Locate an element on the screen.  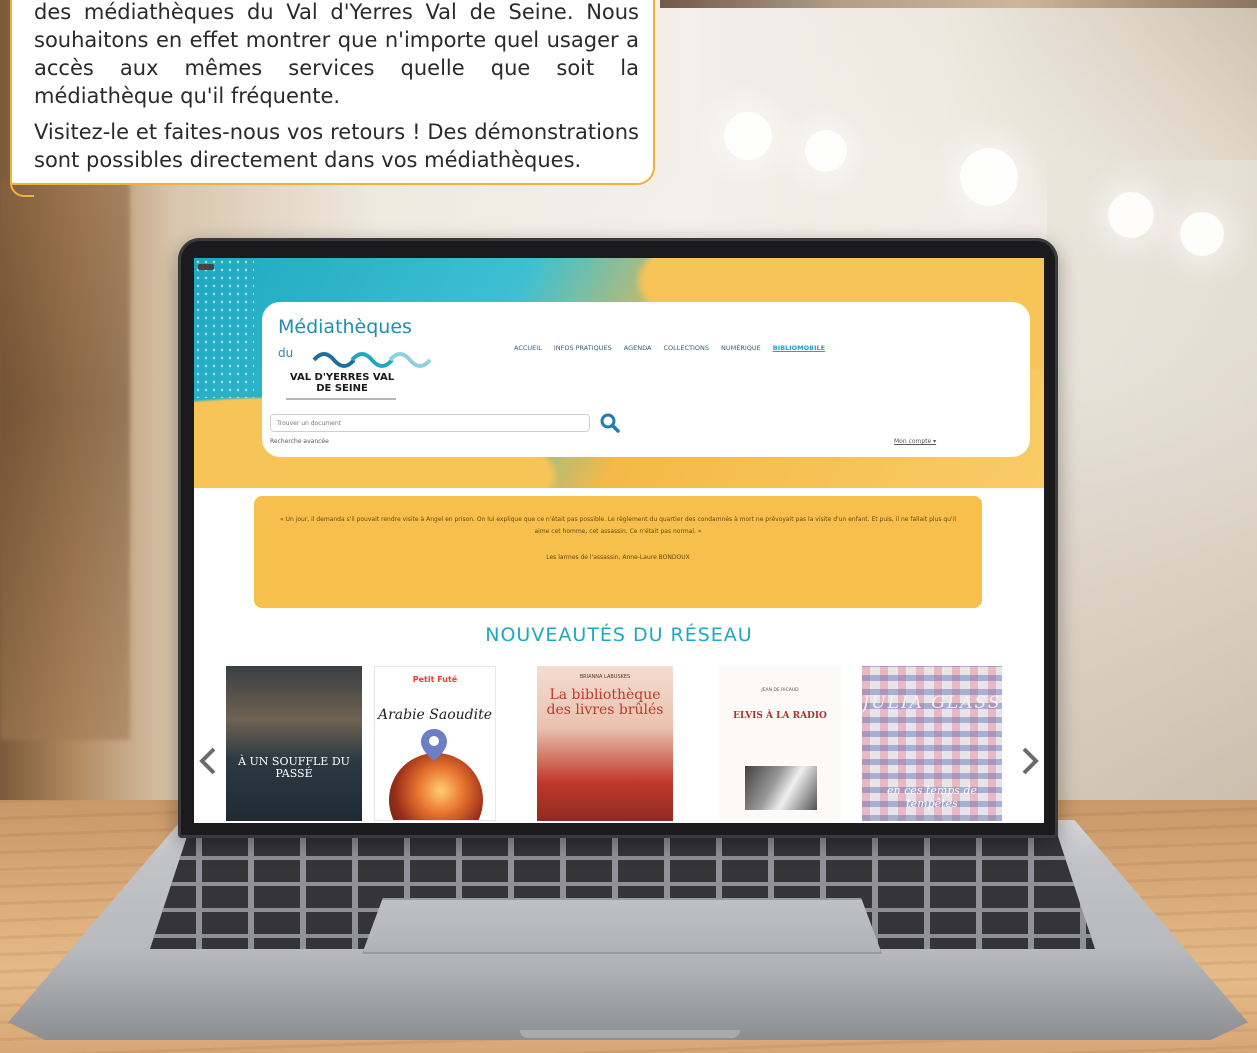
background-wall is located at coordinates (1152, 490).